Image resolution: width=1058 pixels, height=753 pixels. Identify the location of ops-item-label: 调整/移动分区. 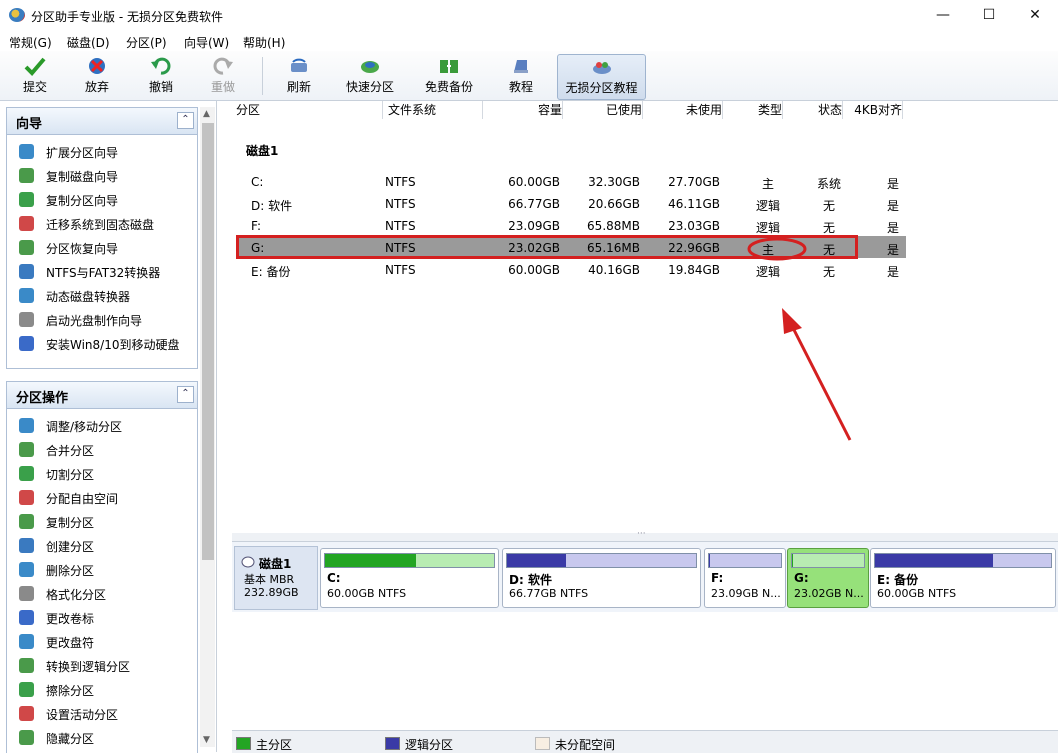
(84, 427).